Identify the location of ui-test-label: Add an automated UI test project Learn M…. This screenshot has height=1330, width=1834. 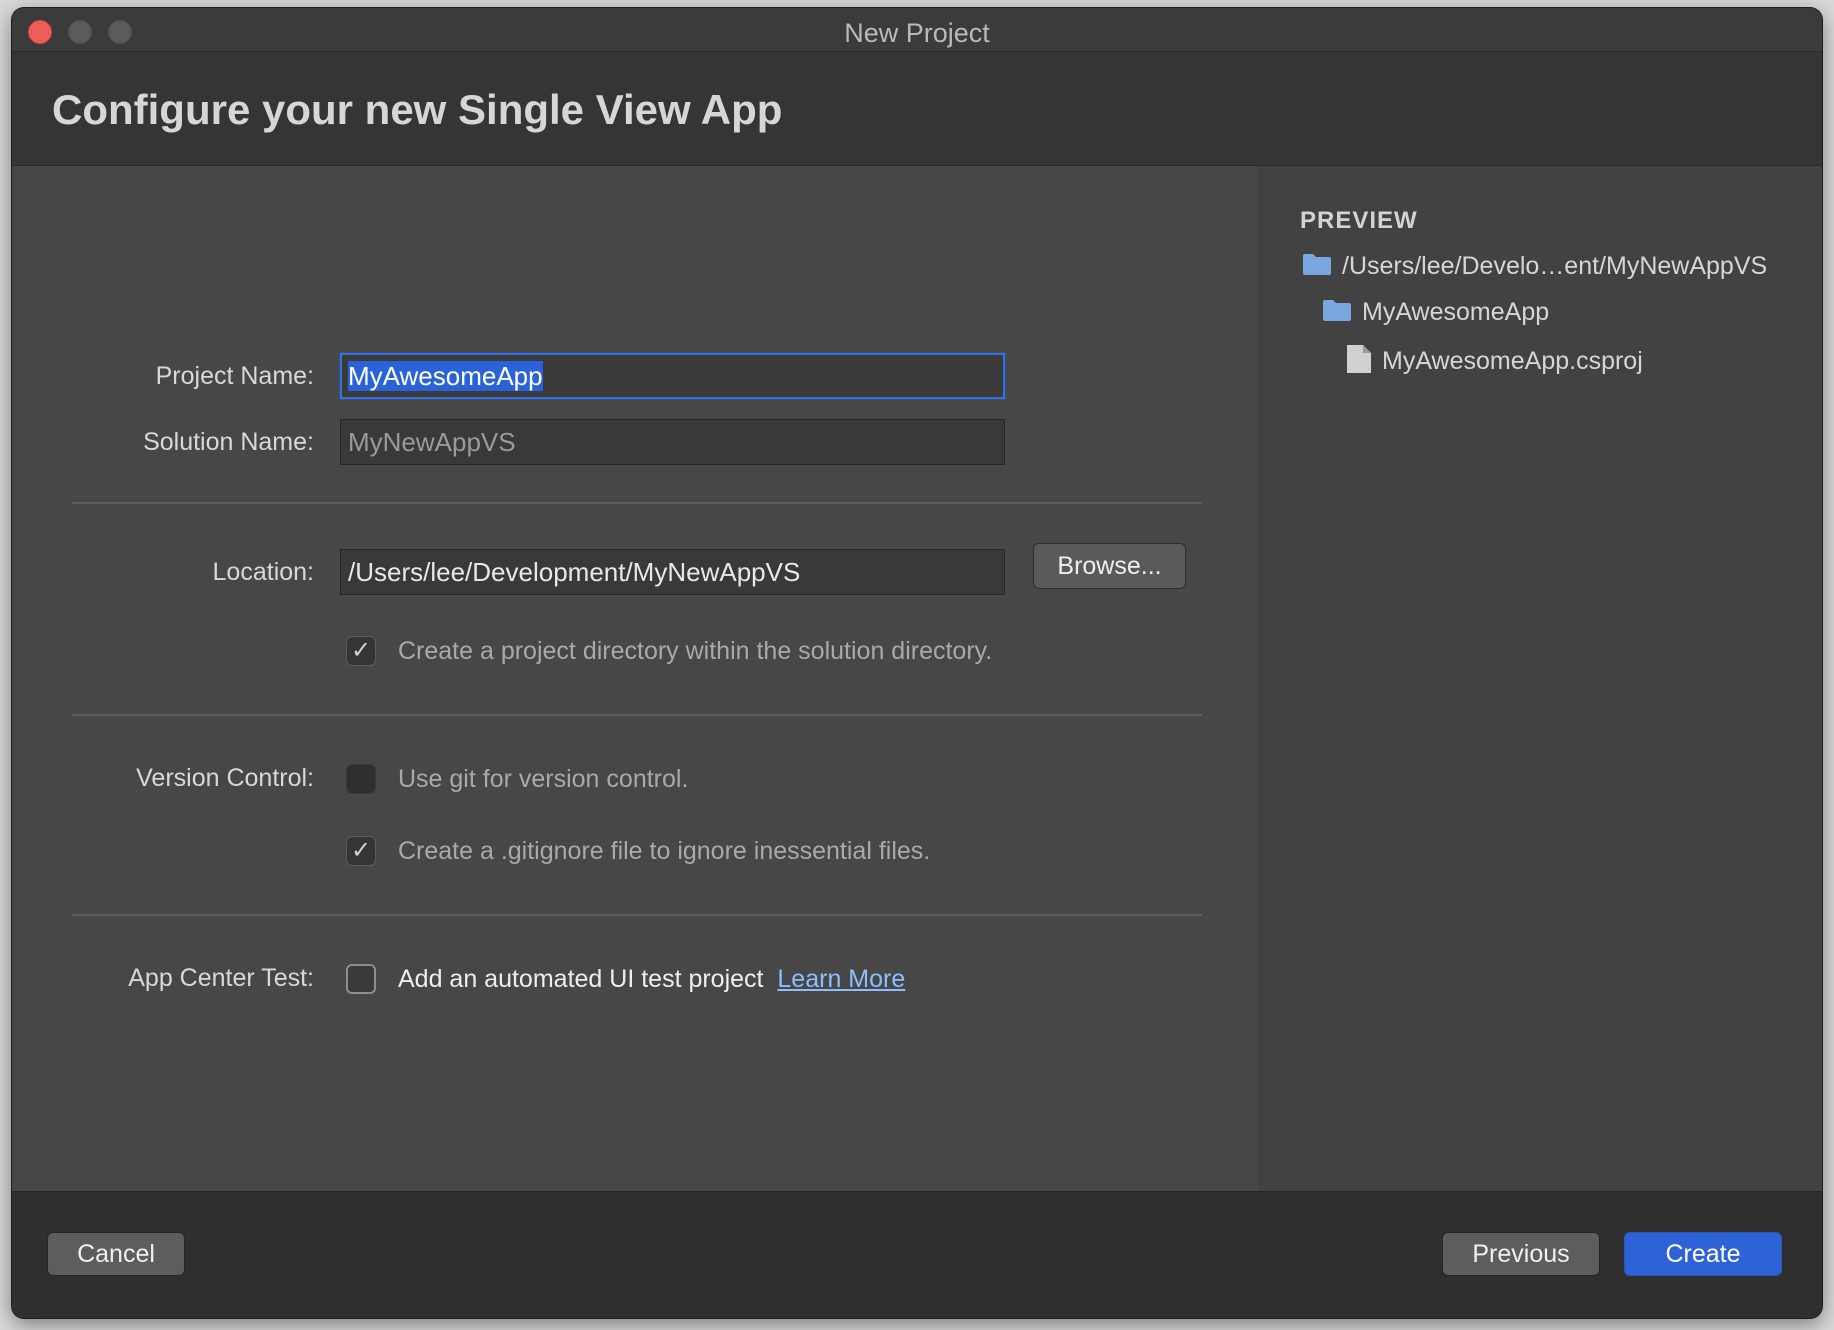
(651, 979).